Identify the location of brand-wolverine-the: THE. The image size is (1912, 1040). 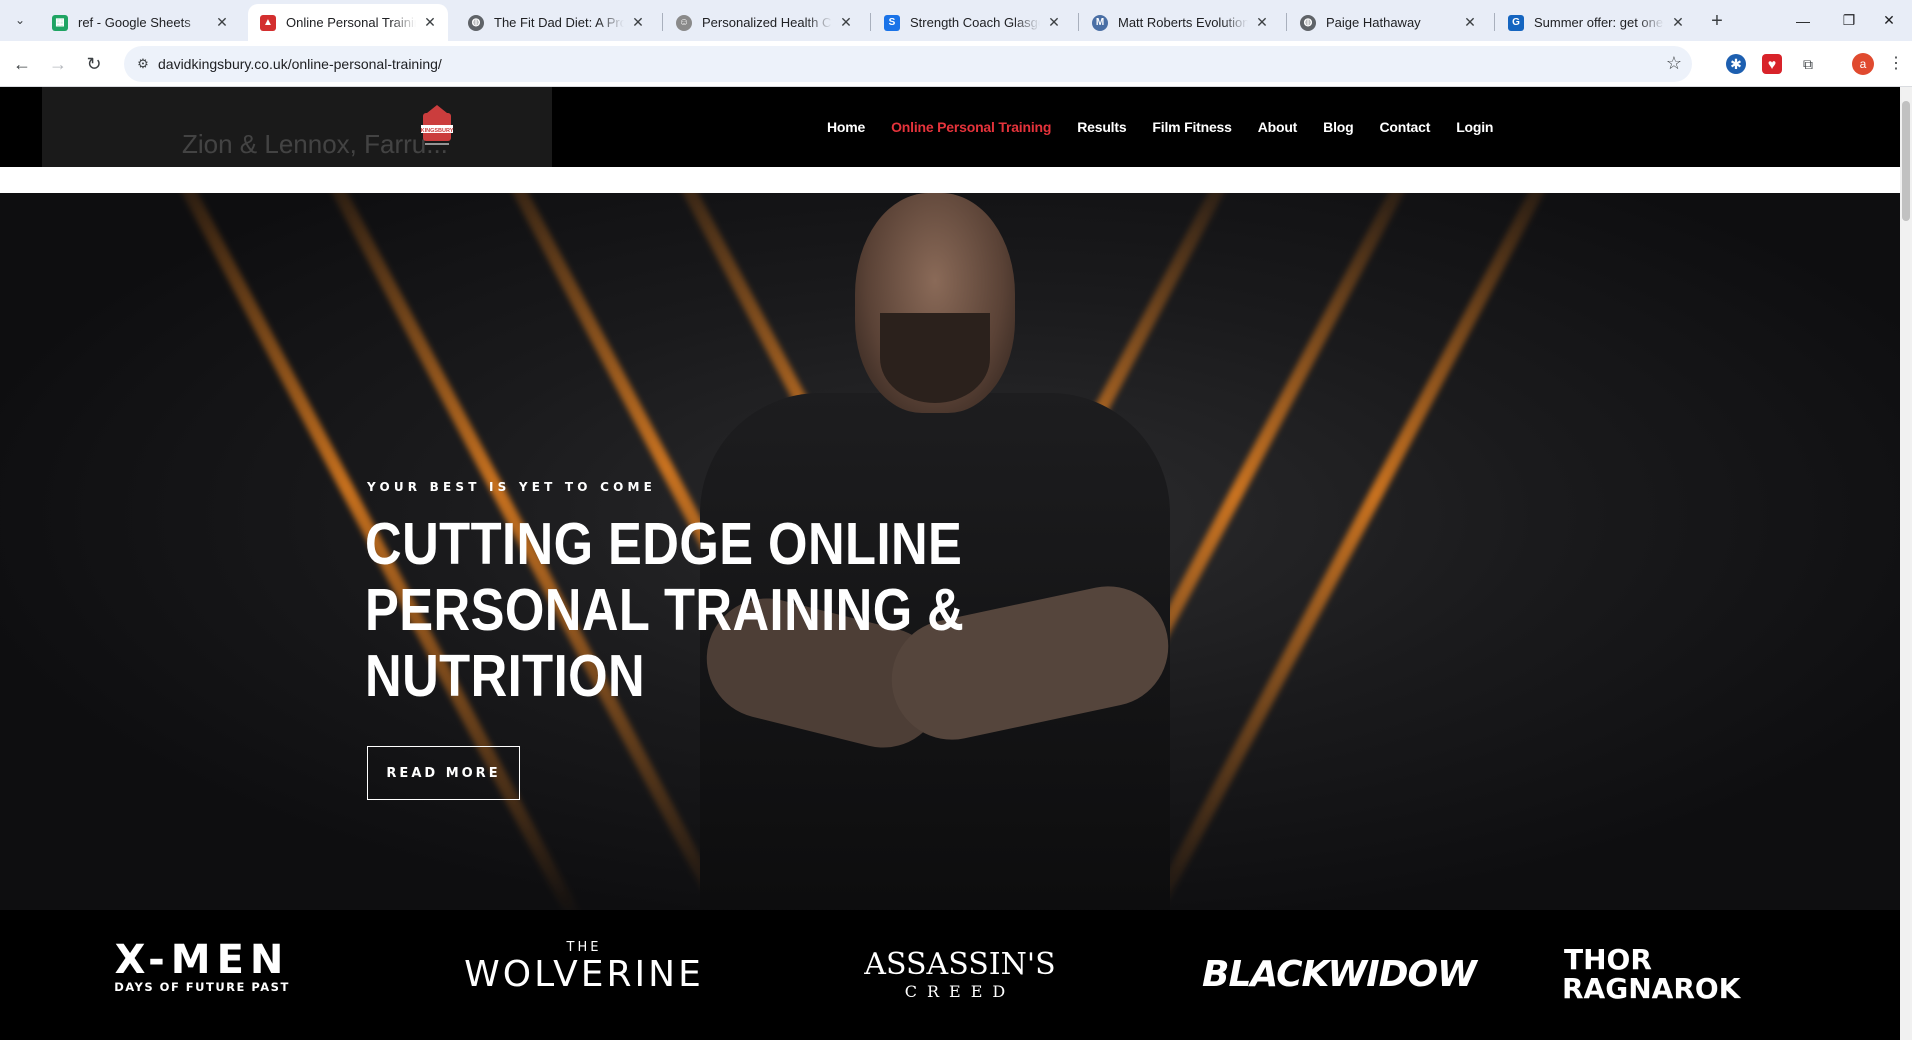
(584, 947).